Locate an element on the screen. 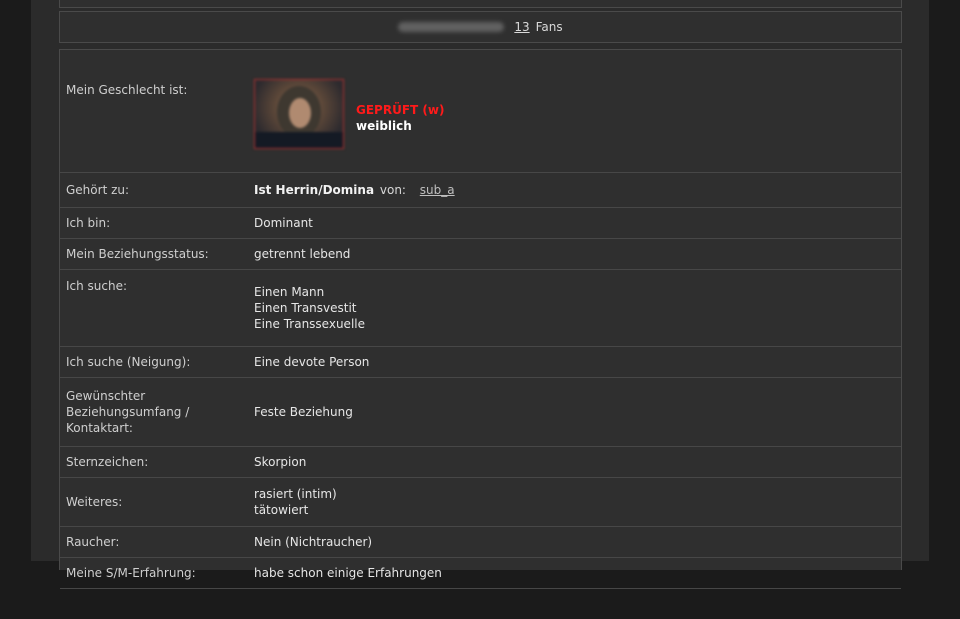 This screenshot has width=960, height=619. row-label: Sternzeichen: is located at coordinates (154, 462).